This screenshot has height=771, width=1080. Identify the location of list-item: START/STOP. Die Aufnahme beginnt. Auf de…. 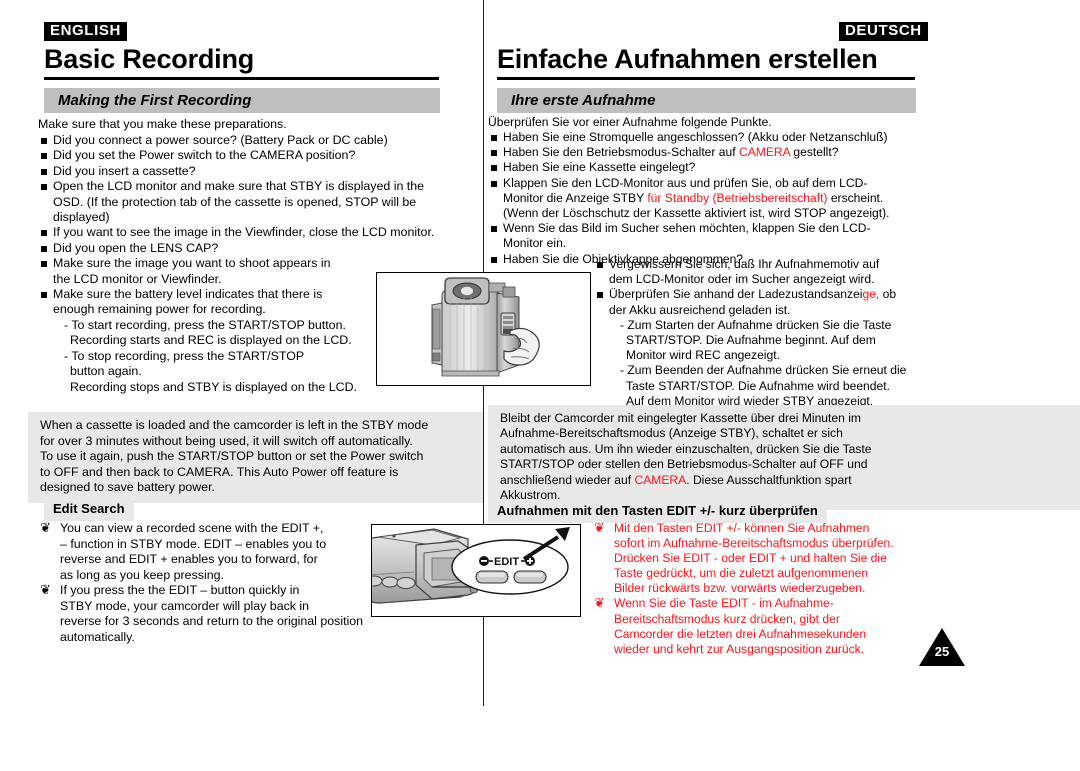
(837, 340).